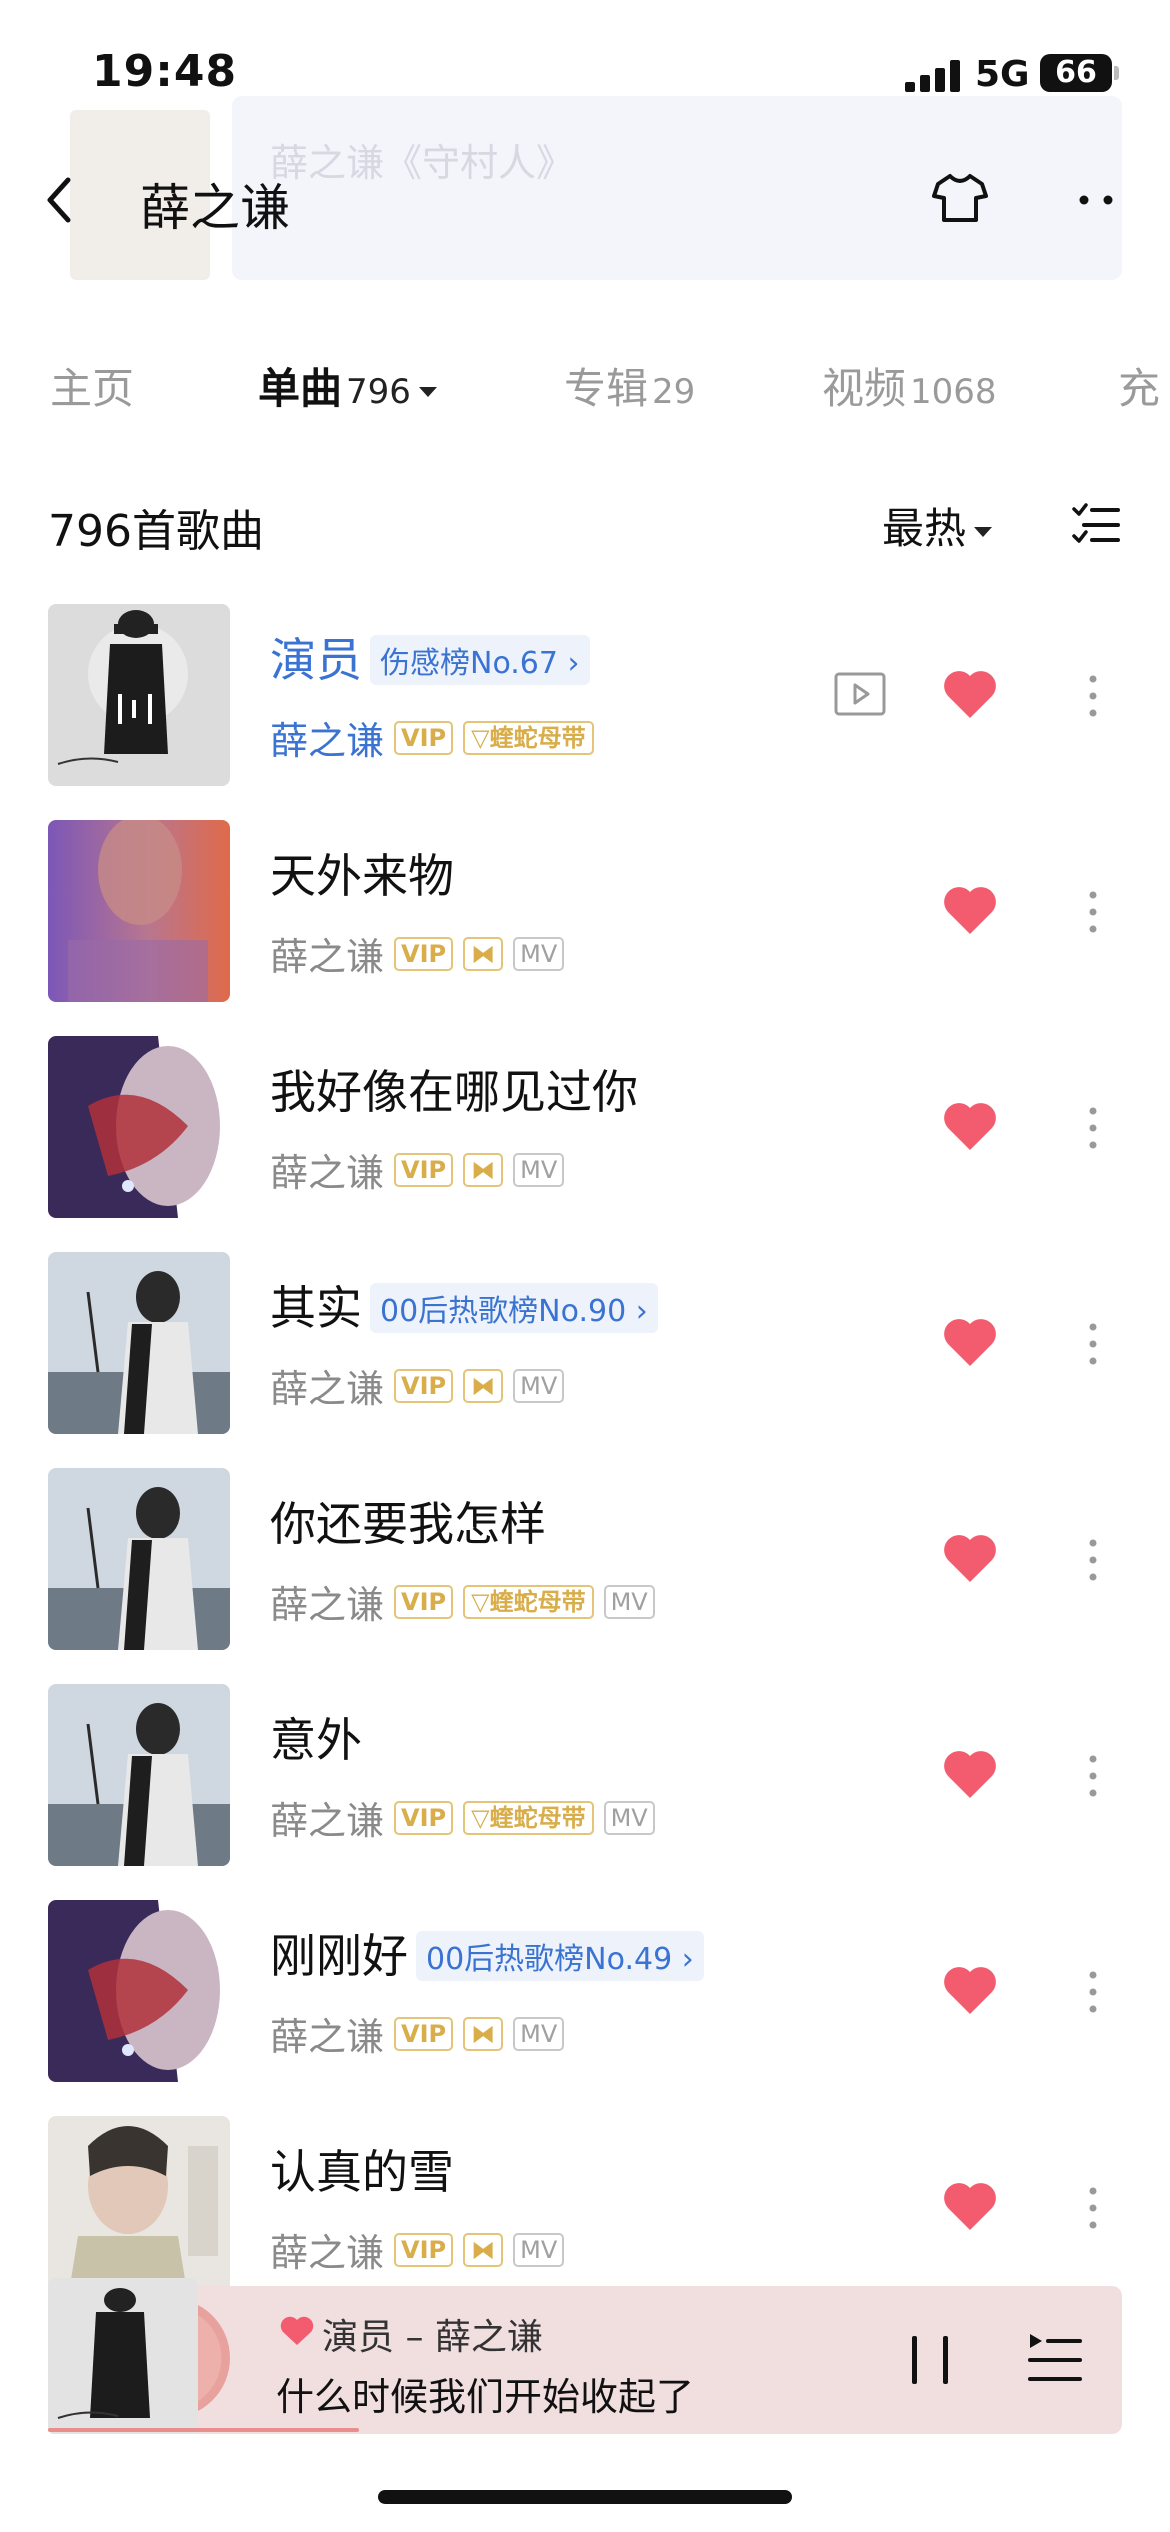  Describe the element at coordinates (362, 876) in the screenshot. I see `song-title: 天外来物` at that location.